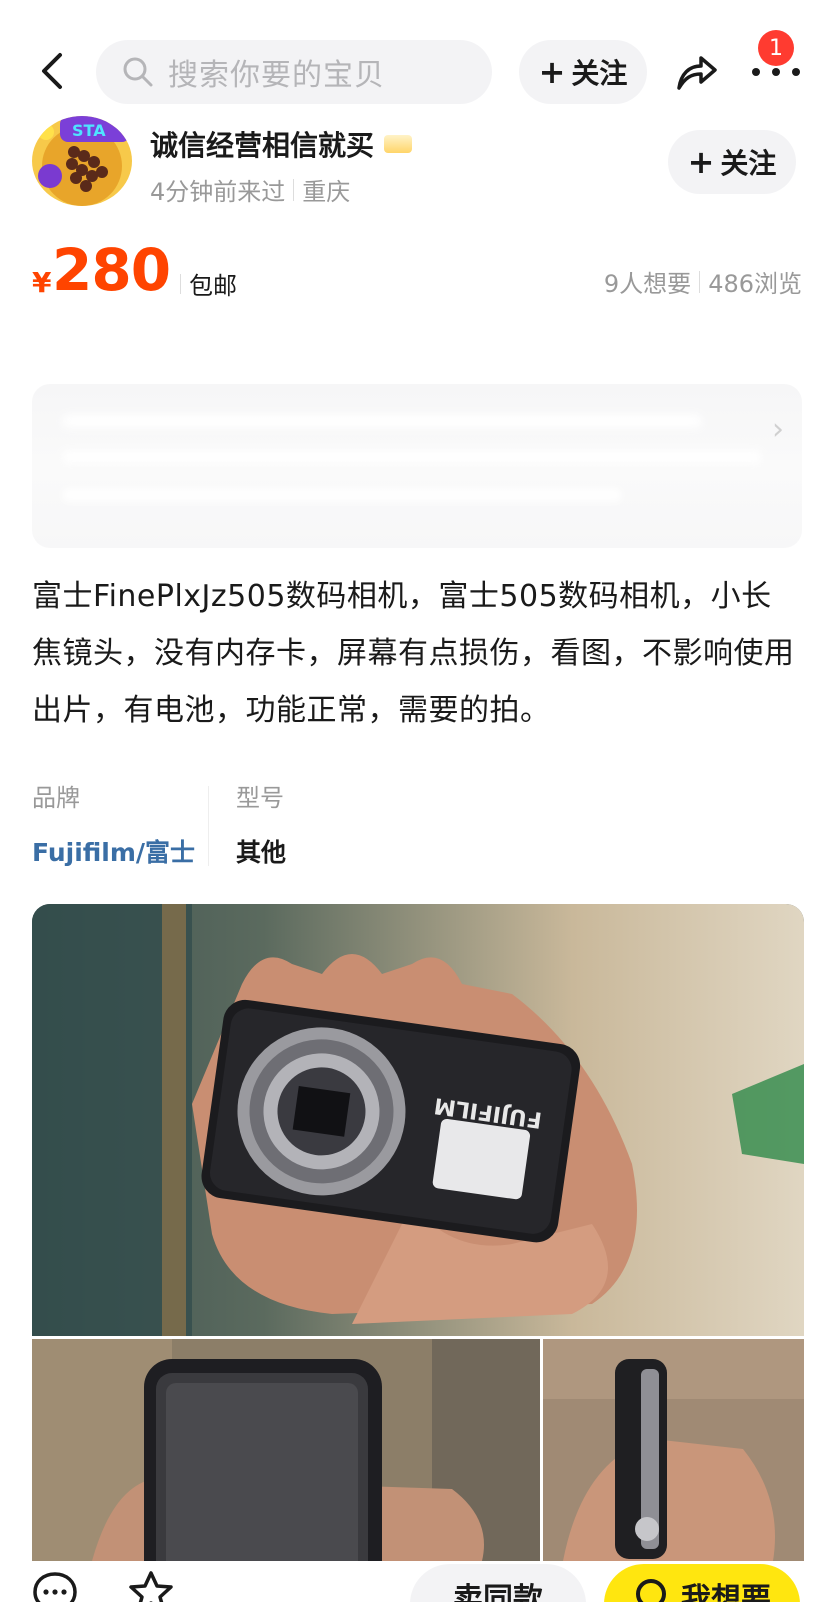  I want to click on listing-stats: 9人想要 486浏览, so click(703, 281).